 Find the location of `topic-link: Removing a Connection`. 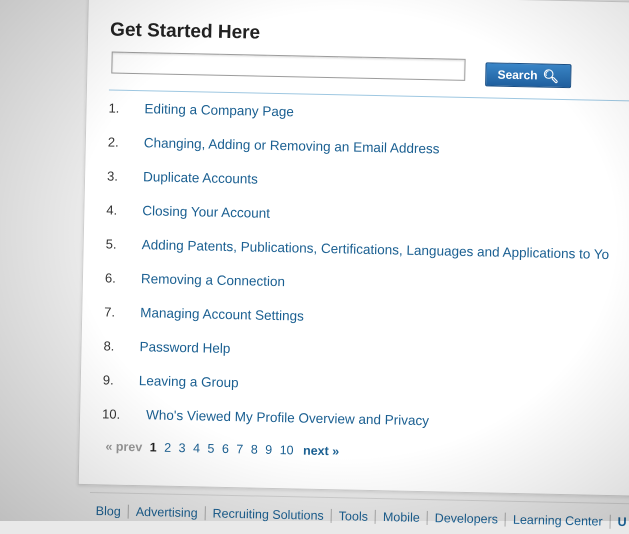

topic-link: Removing a Connection is located at coordinates (213, 280).